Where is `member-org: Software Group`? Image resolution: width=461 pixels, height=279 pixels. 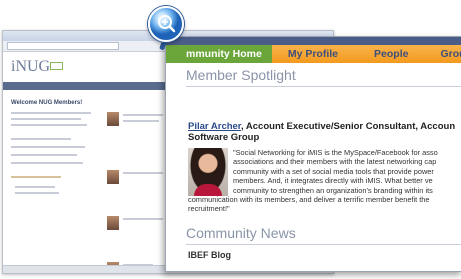 member-org: Software Group is located at coordinates (224, 137).